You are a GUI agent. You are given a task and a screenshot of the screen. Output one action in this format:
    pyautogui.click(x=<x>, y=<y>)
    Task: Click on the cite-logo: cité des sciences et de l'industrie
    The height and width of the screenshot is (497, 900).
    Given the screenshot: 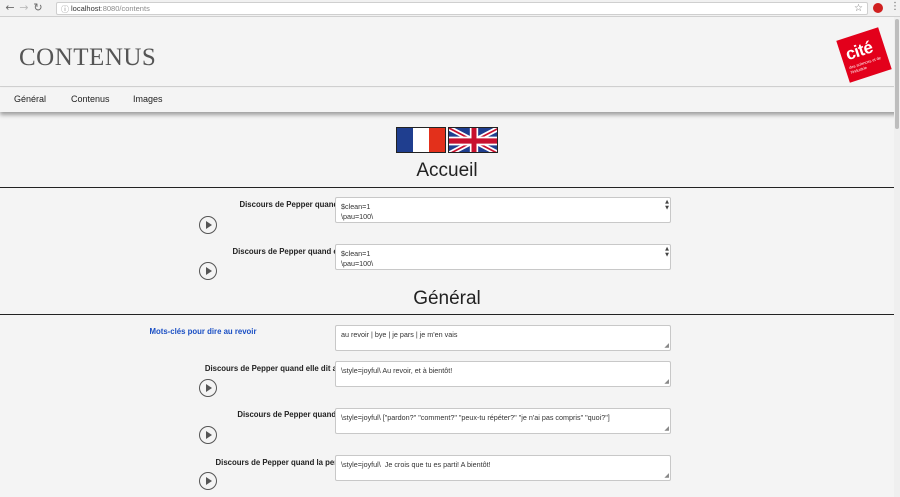 What is the action you would take?
    pyautogui.click(x=864, y=55)
    